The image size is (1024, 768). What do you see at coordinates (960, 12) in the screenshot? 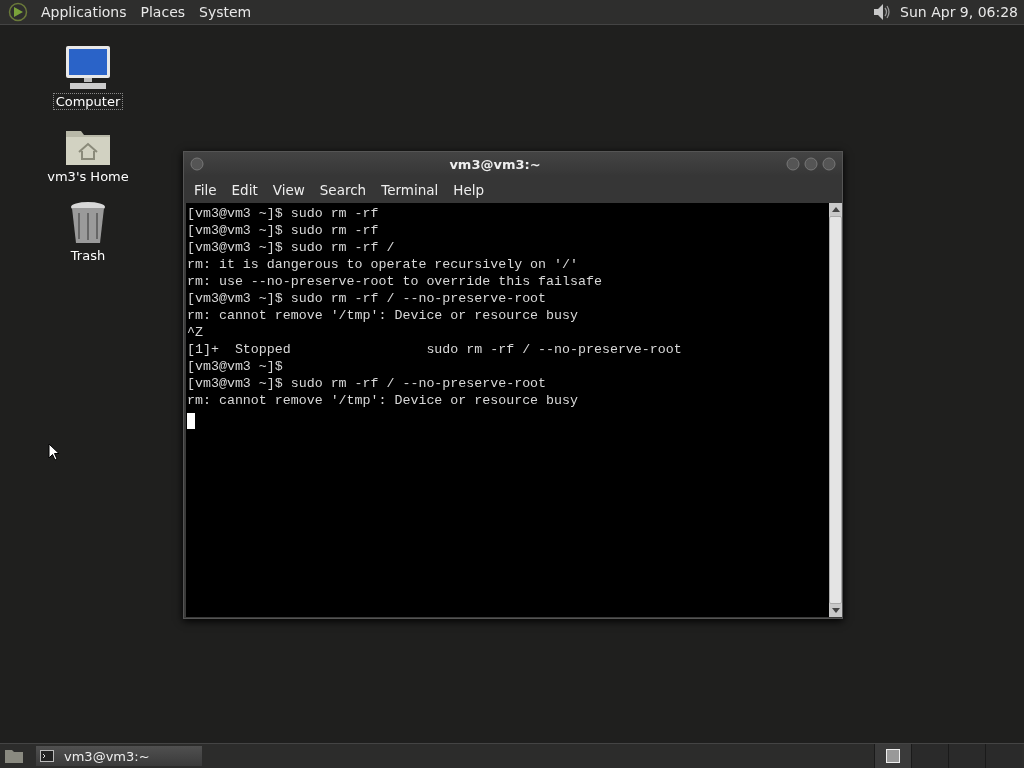
I see `clock: Sun Apr 9, 06:28` at bounding box center [960, 12].